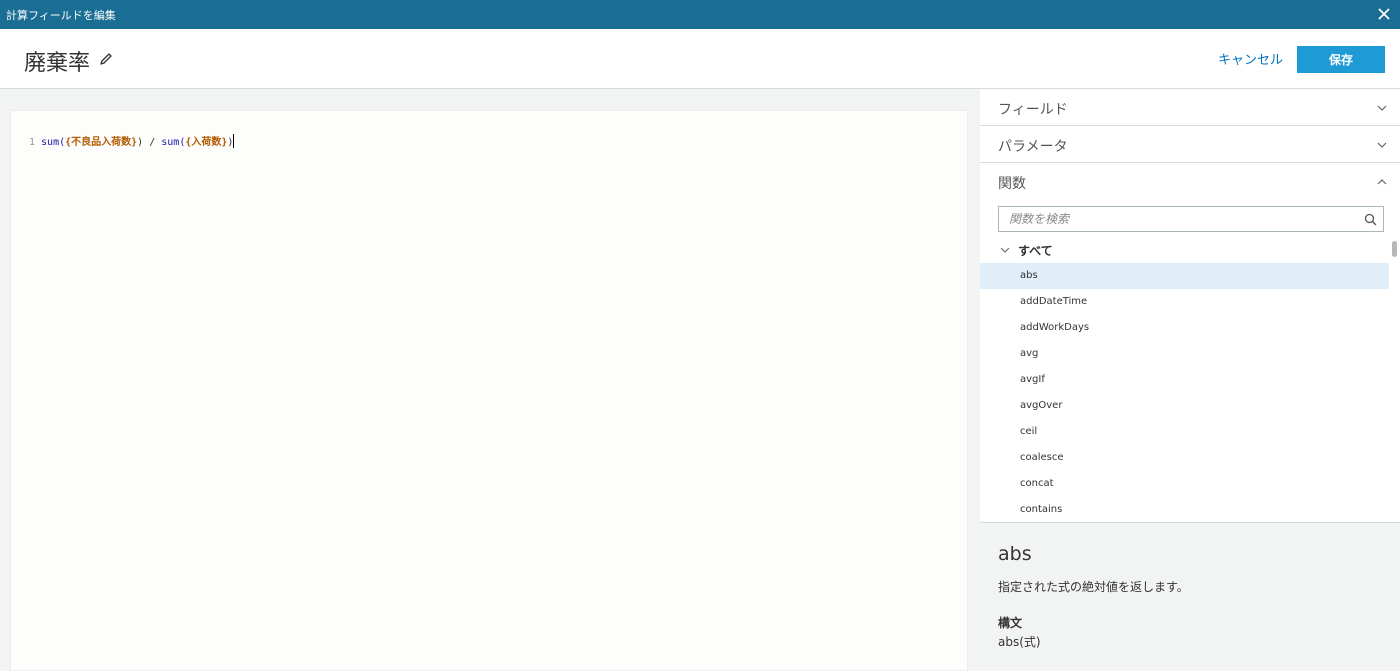 This screenshot has height=671, width=1400. Describe the element at coordinates (1185, 250) in the screenshot. I see `function-group-all: すべて` at that location.